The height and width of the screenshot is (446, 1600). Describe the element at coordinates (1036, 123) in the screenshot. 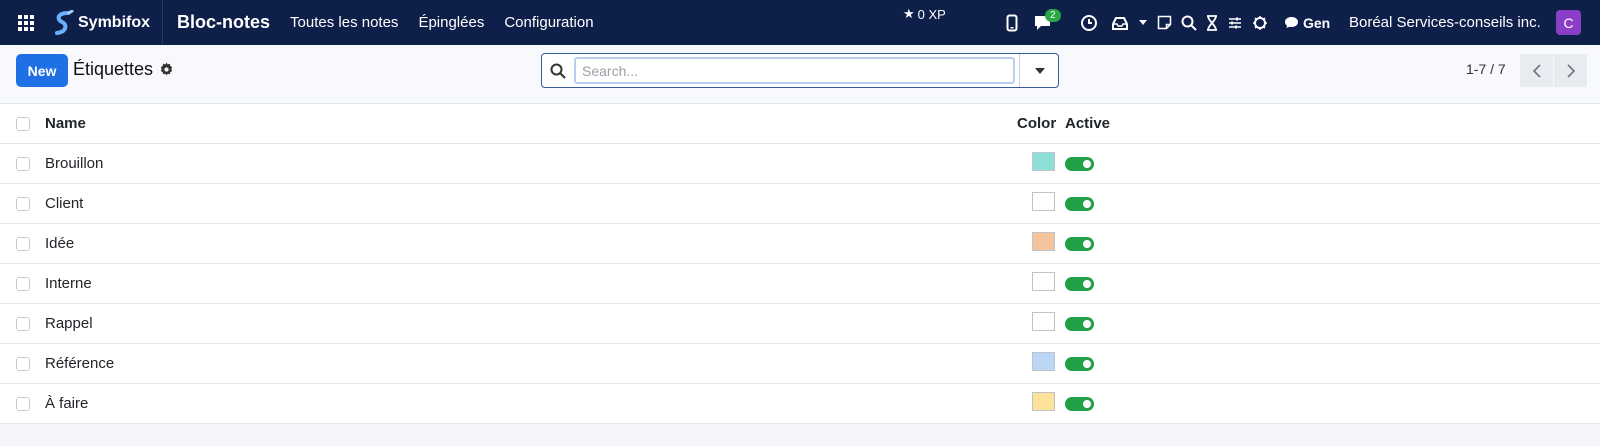

I see `column-header-color: Color` at that location.